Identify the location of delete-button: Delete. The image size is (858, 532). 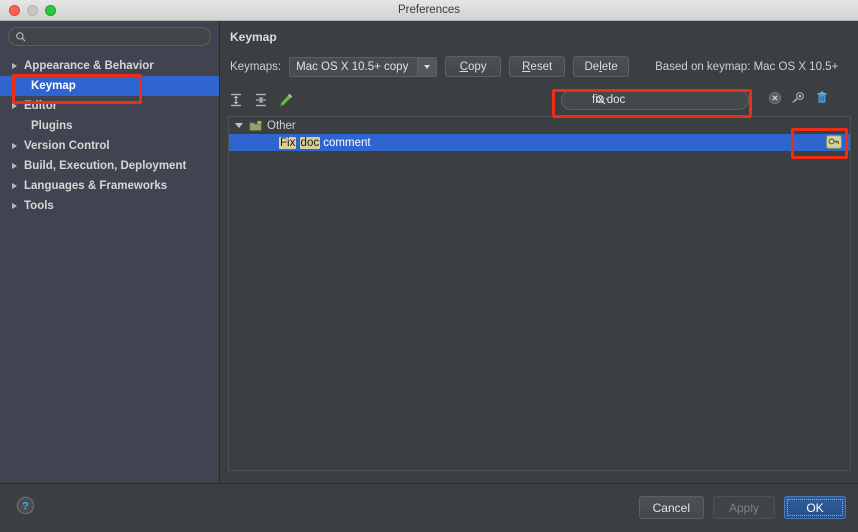
(601, 66).